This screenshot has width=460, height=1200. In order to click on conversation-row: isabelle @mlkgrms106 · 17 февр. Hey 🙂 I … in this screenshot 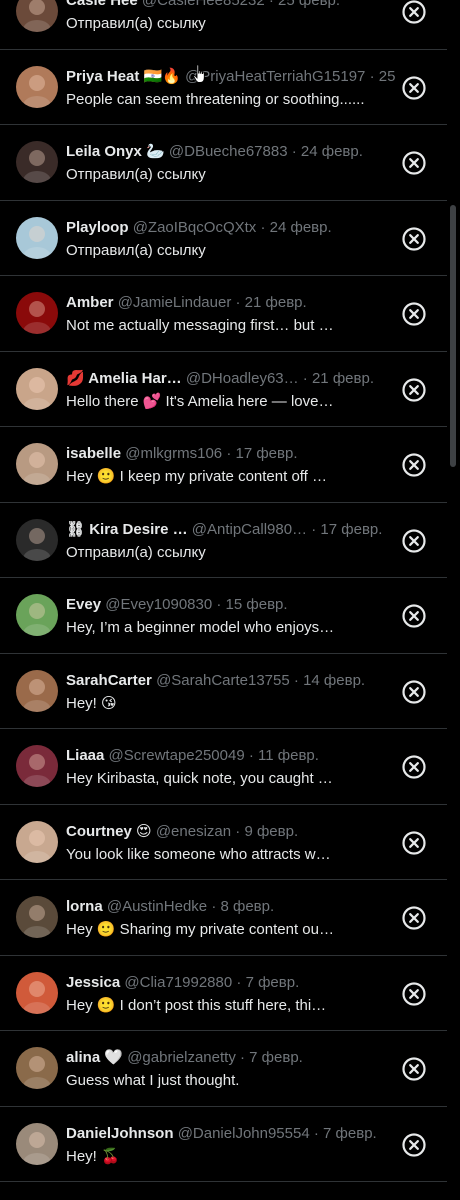, I will do `click(223, 465)`.